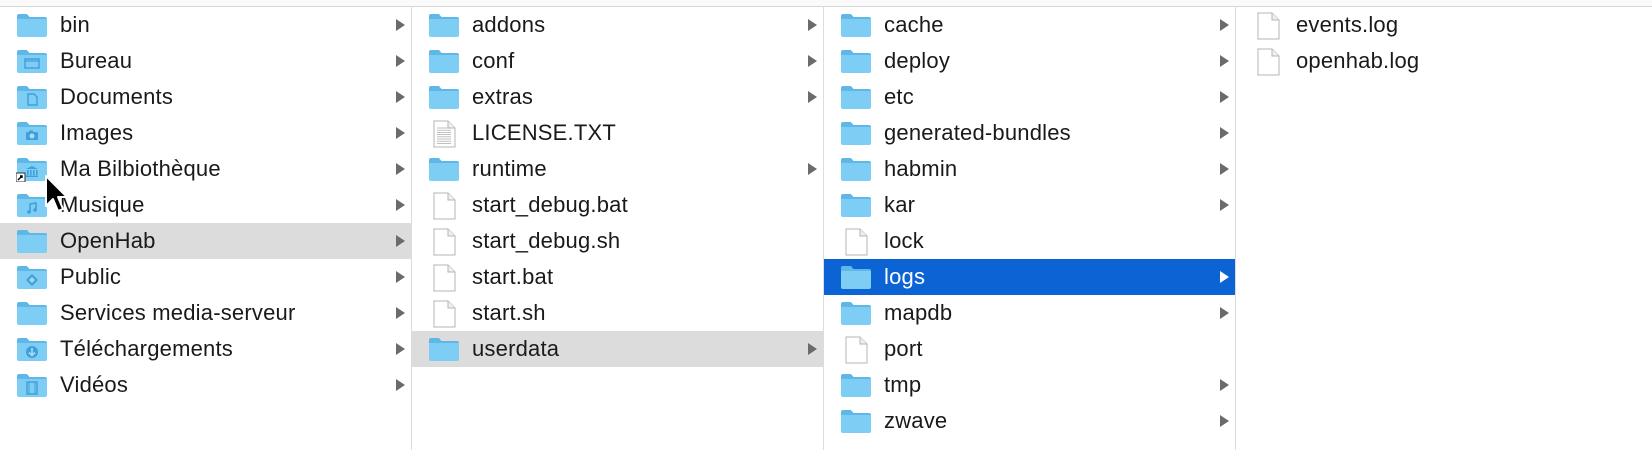 The image size is (1652, 450). I want to click on item-label: etc, so click(899, 96).